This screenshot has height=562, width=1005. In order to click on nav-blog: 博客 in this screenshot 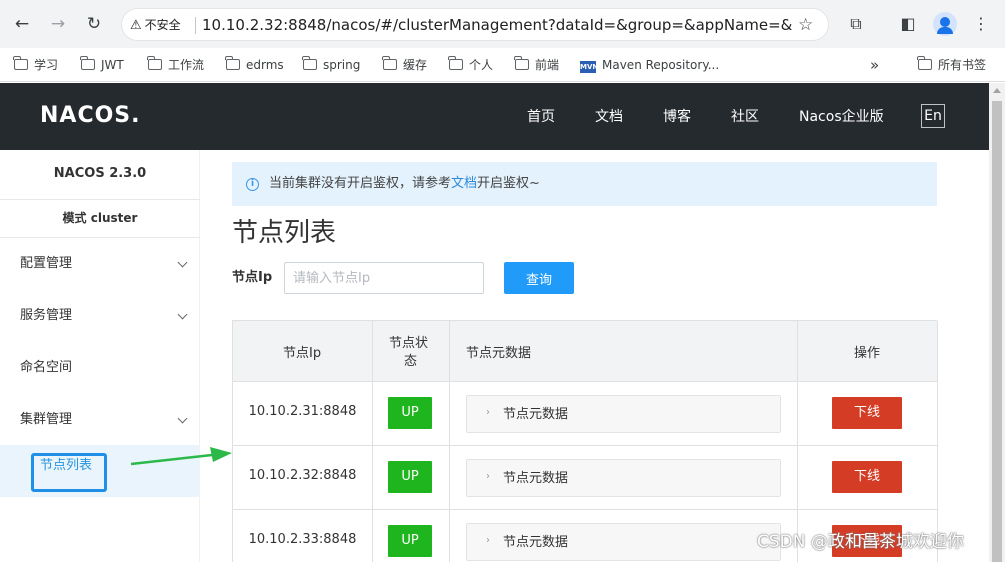, I will do `click(677, 117)`.